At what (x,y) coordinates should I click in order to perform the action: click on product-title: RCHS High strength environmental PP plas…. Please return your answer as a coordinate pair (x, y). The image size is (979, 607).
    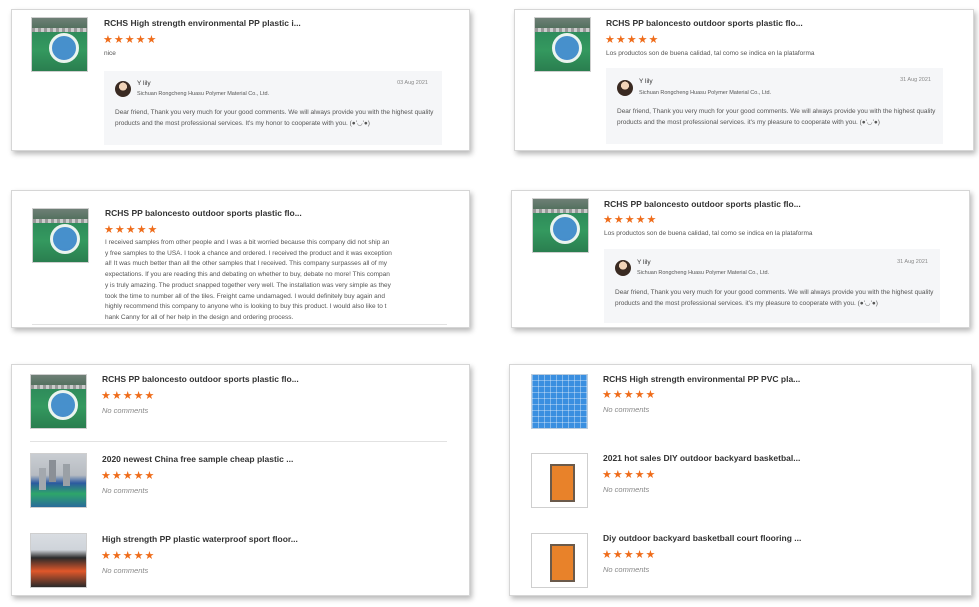
    Looking at the image, I should click on (202, 23).